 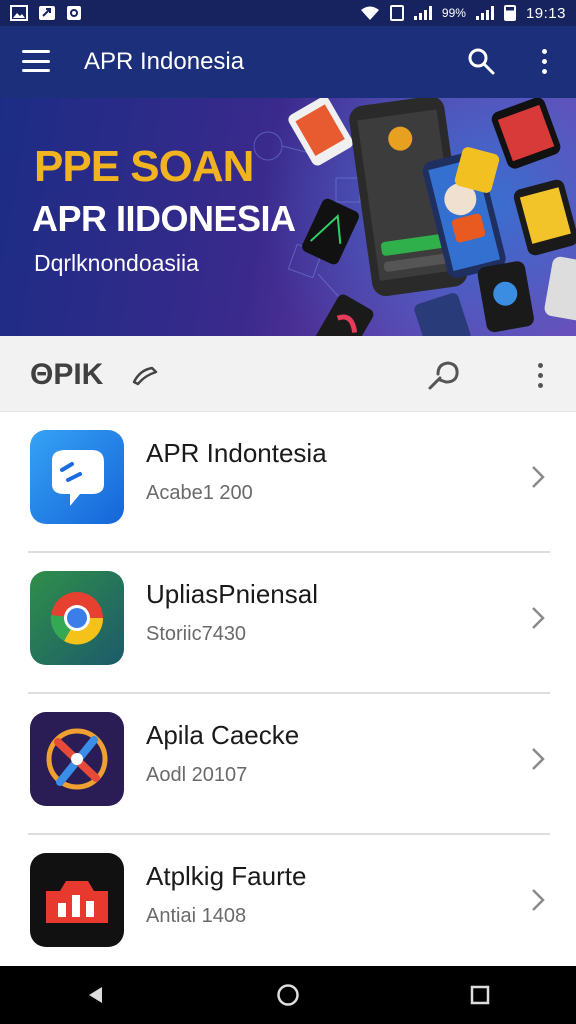 What do you see at coordinates (77, 900) in the screenshot?
I see `bar-chart-icon` at bounding box center [77, 900].